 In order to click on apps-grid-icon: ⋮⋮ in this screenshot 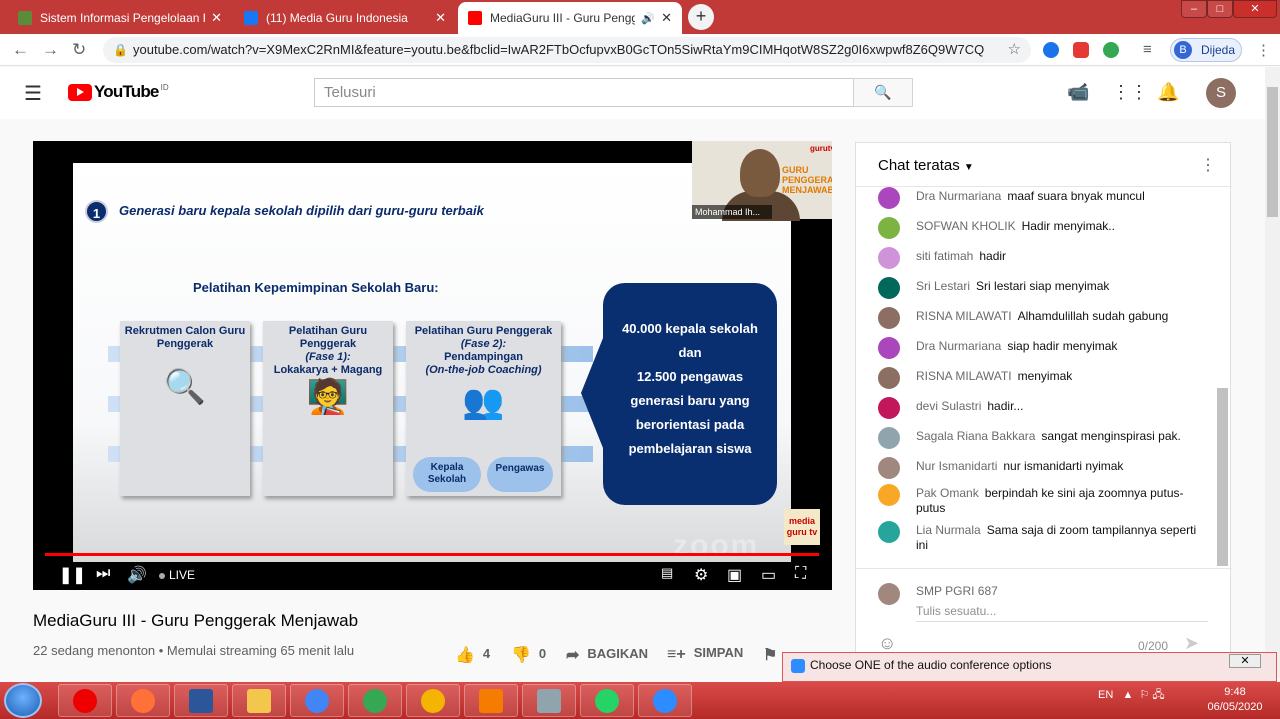, I will do `click(1130, 92)`.